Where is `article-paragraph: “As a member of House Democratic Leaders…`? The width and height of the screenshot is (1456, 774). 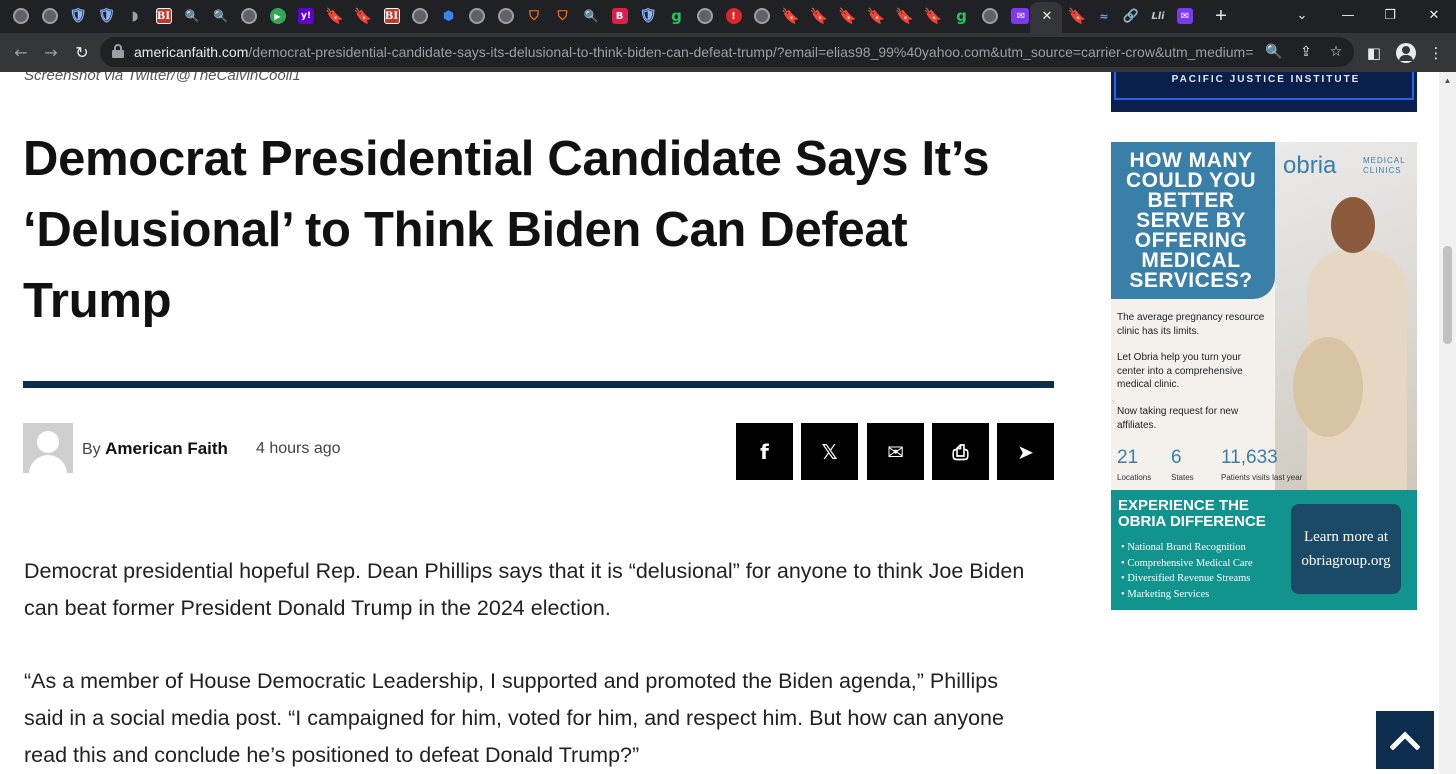 article-paragraph: “As a member of House Democratic Leaders… is located at coordinates (539, 718).